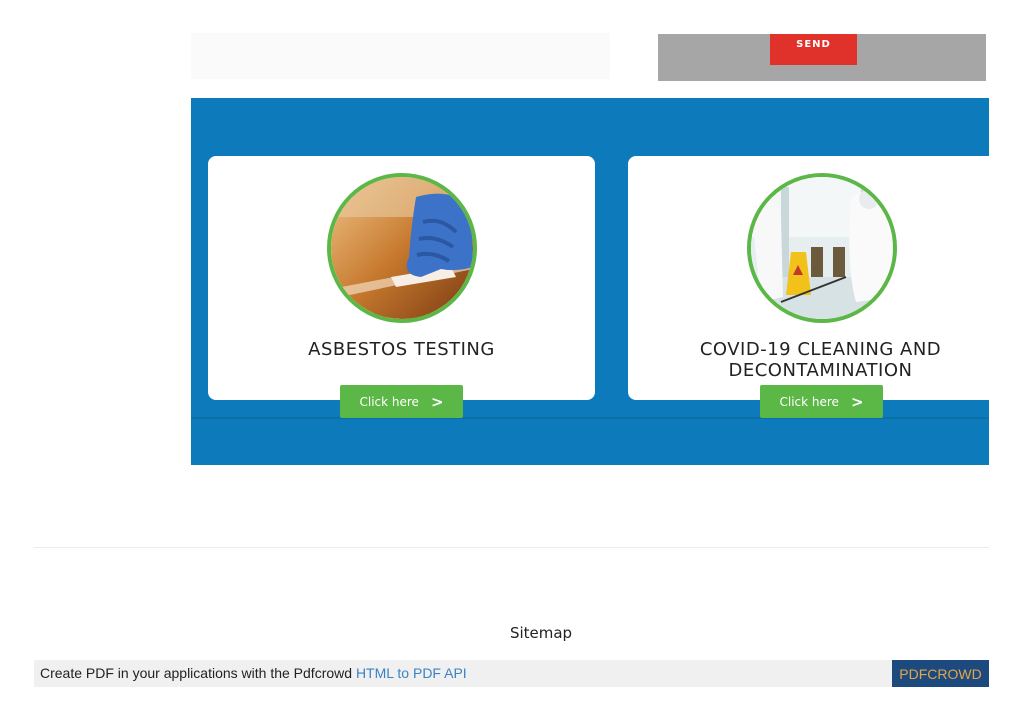 This screenshot has width=1023, height=724. Describe the element at coordinates (401, 349) in the screenshot. I see `service-title-asbestos: ASBESTOS TESTING` at that location.